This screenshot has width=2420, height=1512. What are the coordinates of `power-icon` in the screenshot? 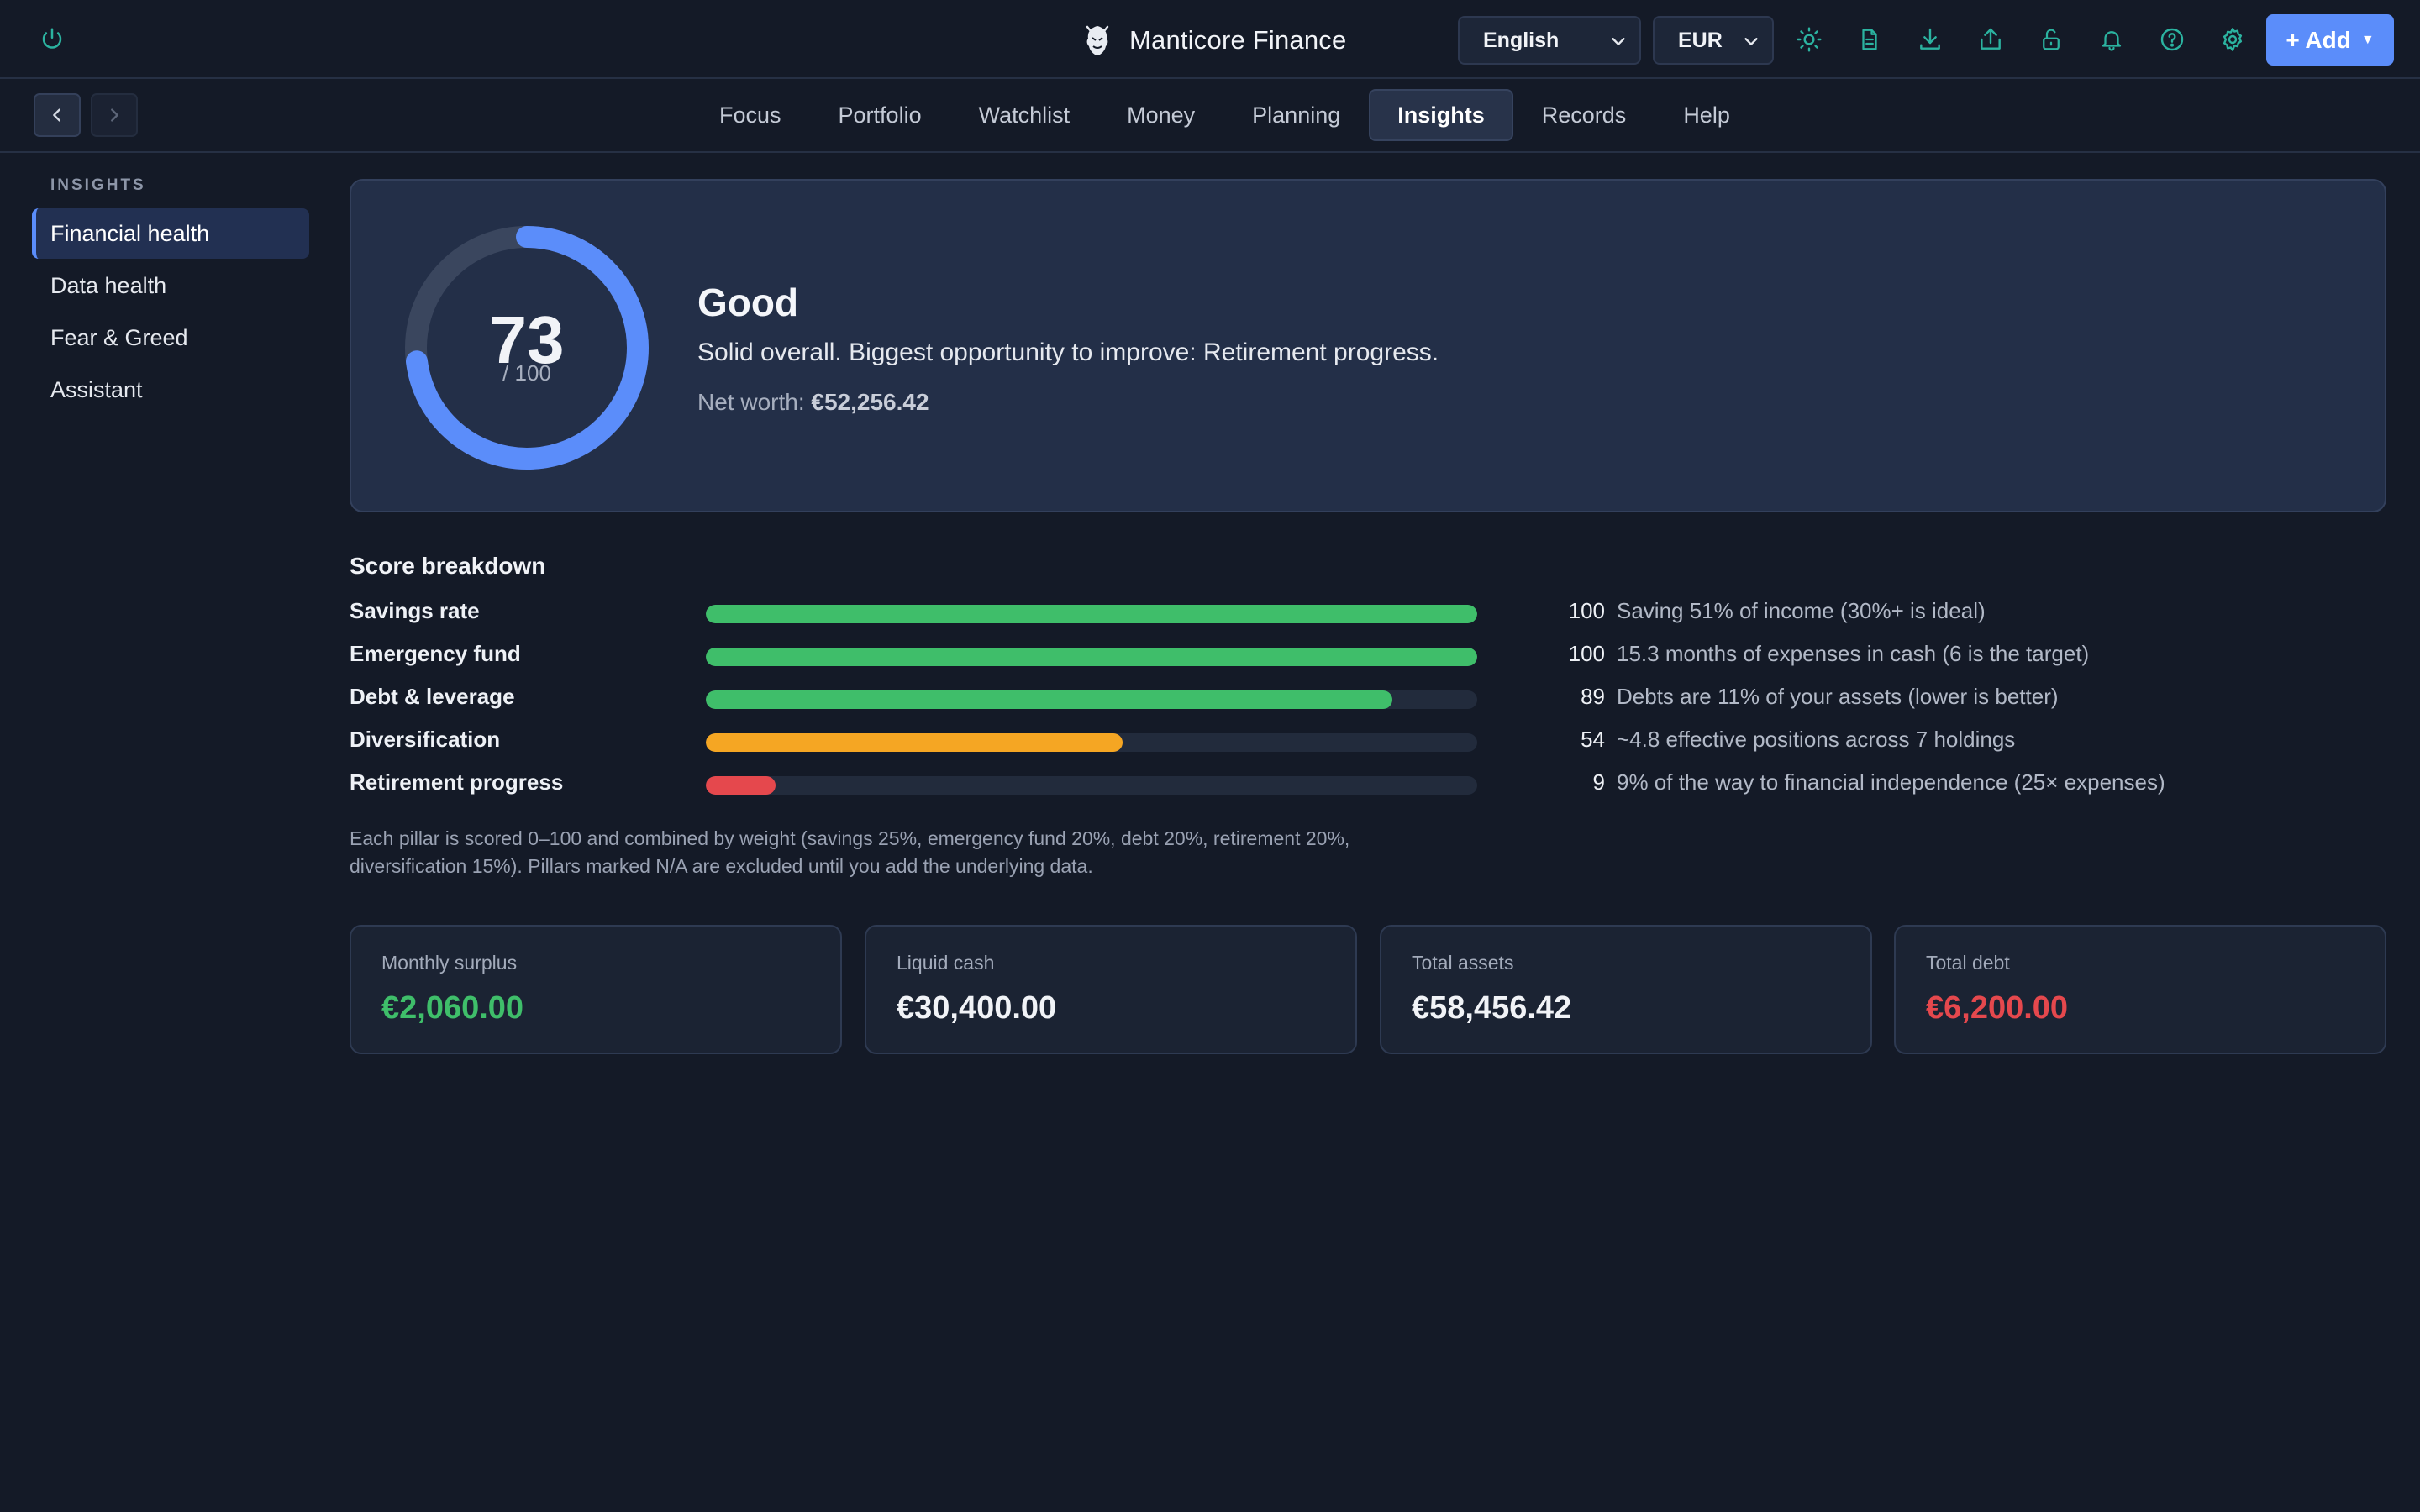 It's located at (52, 38).